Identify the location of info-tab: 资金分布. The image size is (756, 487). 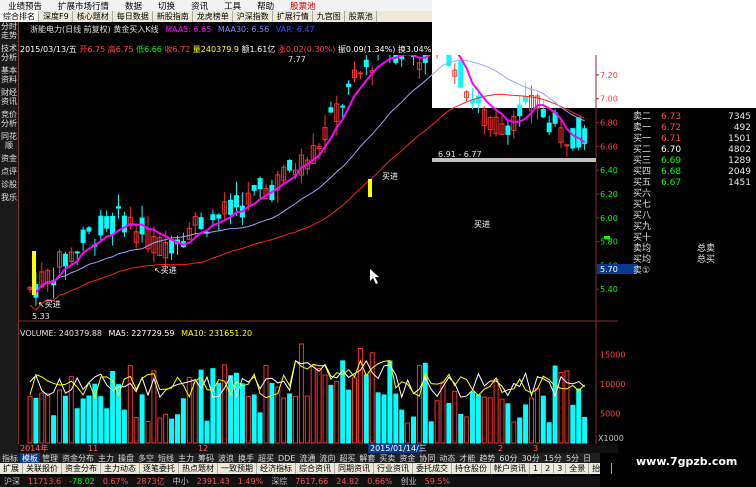
(81, 468).